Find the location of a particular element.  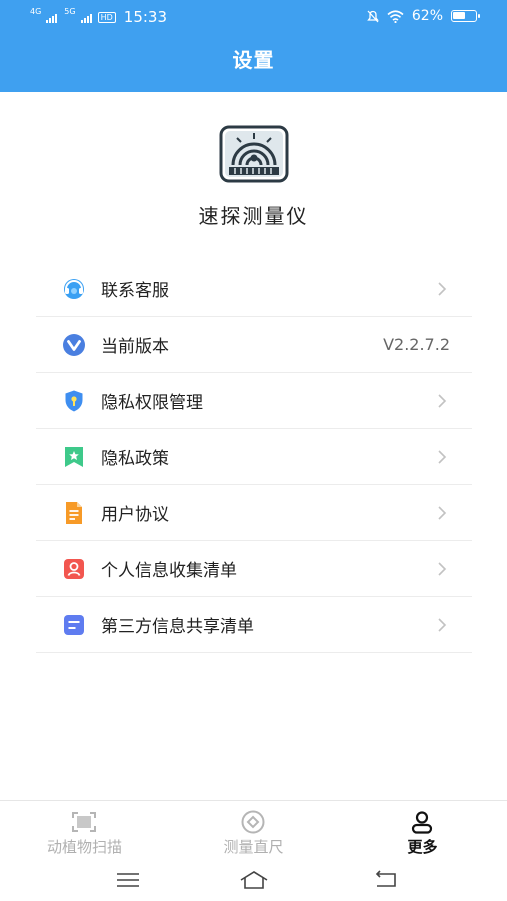

radar-scanner-logo-icon is located at coordinates (254, 154).